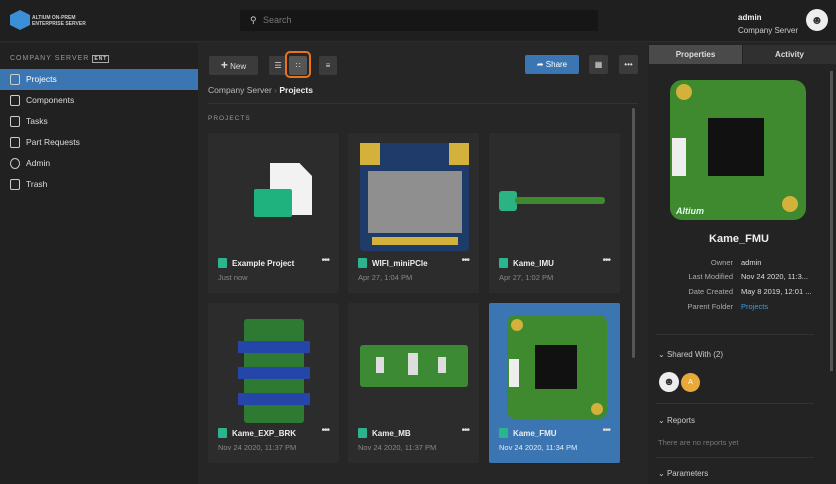 The image size is (836, 484). What do you see at coordinates (20, 20) in the screenshot?
I see `altium-logo-icon` at bounding box center [20, 20].